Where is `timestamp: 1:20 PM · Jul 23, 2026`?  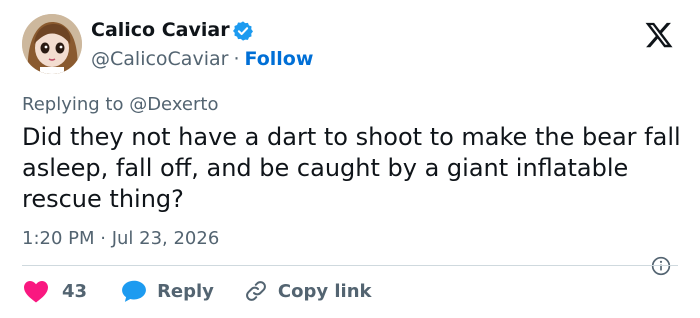
timestamp: 1:20 PM · Jul 23, 2026 is located at coordinates (120, 238).